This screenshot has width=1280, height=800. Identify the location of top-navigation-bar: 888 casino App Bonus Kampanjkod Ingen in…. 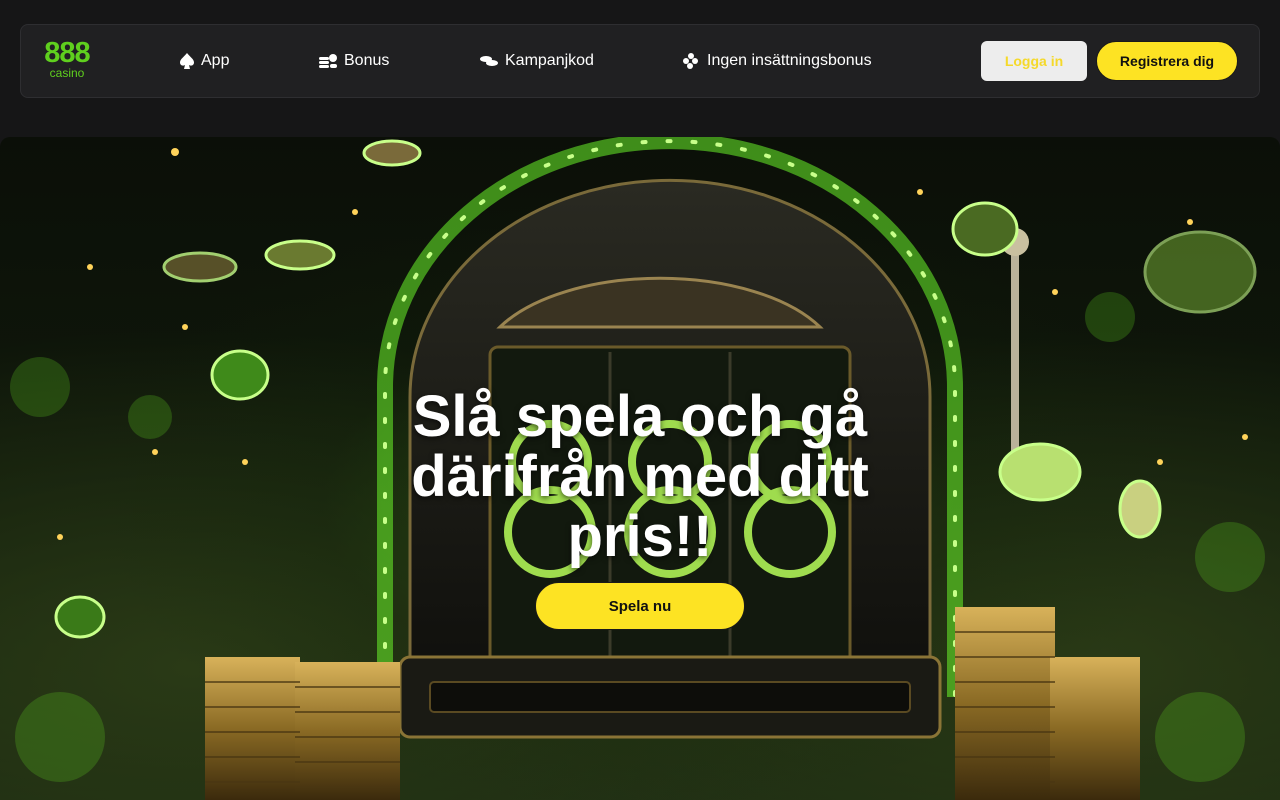
(640, 61).